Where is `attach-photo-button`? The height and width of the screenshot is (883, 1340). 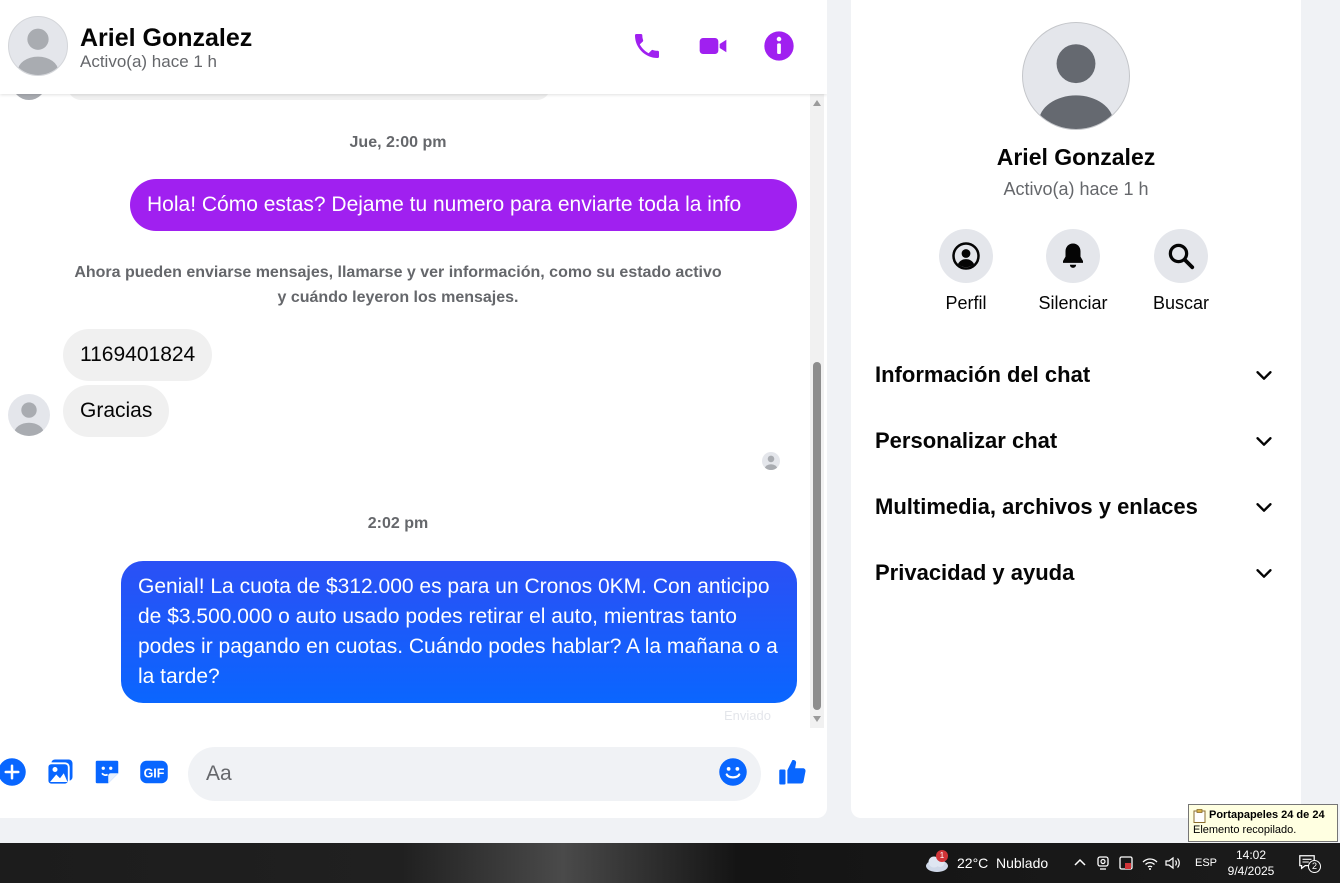
attach-photo-button is located at coordinates (60, 772).